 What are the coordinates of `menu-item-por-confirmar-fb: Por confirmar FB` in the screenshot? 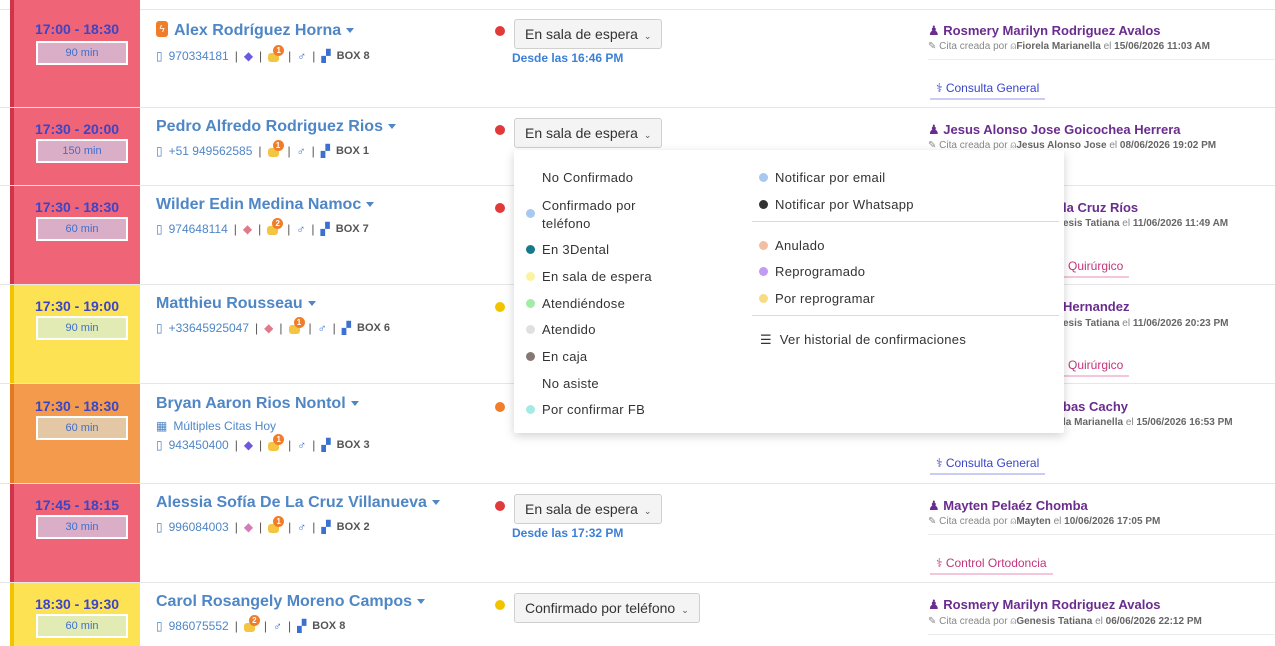 It's located at (593, 409).